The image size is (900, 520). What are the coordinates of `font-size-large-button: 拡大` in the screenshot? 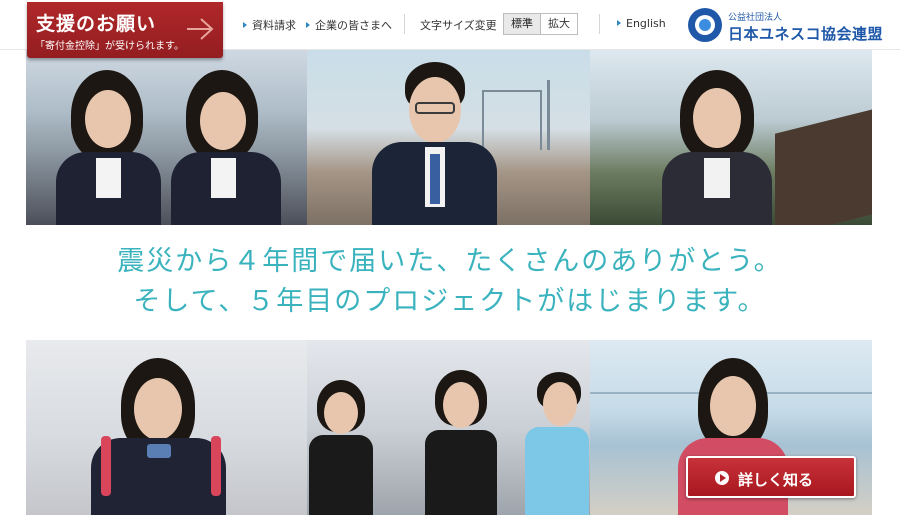 It's located at (559, 24).